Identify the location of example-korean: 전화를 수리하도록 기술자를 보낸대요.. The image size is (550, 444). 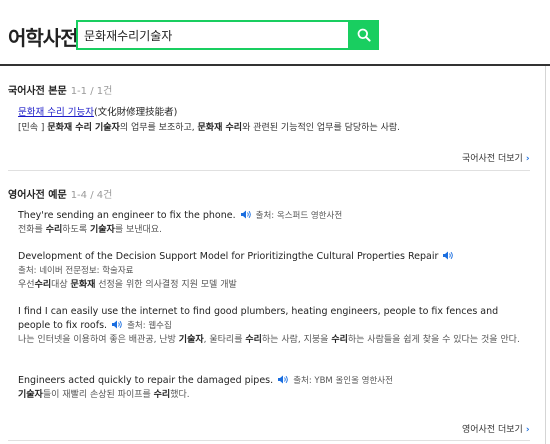
(274, 230).